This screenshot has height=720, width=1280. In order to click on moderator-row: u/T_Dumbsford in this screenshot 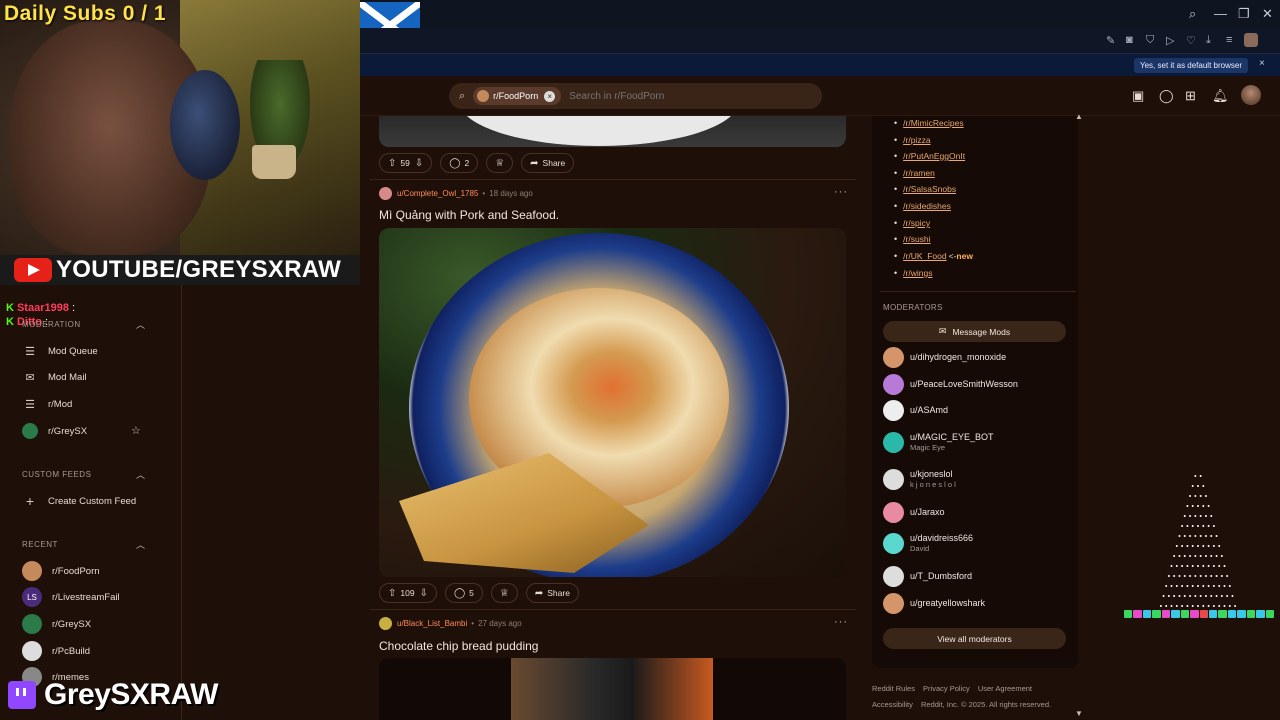, I will do `click(927, 576)`.